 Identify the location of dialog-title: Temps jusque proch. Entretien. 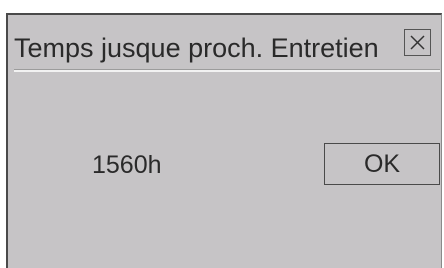
(196, 48).